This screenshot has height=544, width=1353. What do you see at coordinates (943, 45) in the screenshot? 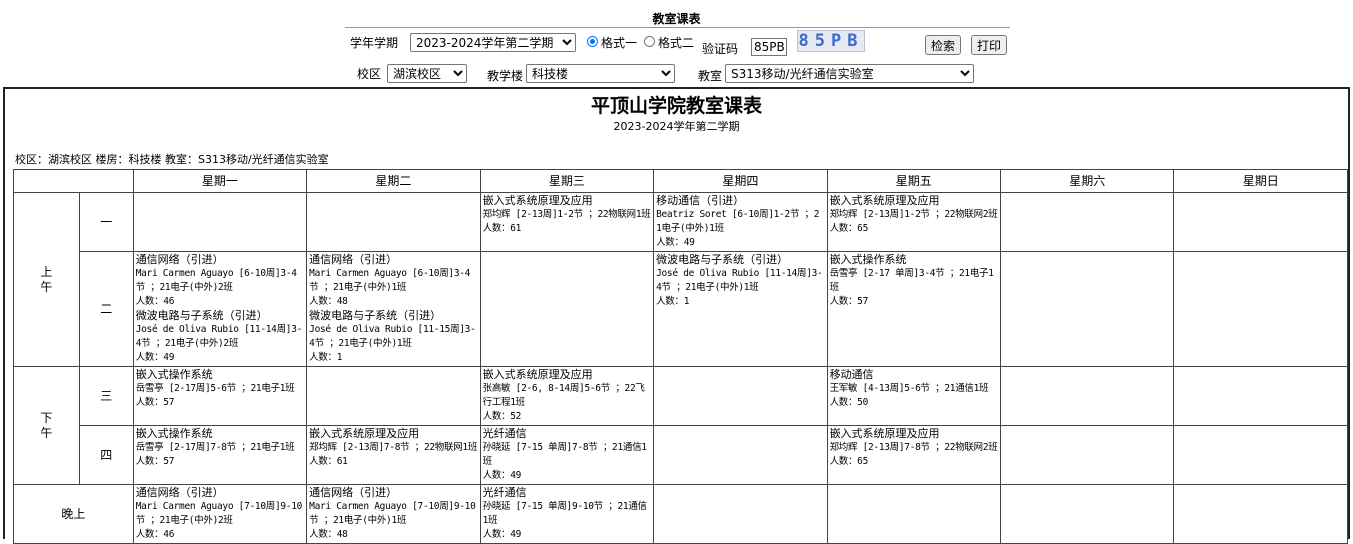
I see `search-button: 检索` at bounding box center [943, 45].